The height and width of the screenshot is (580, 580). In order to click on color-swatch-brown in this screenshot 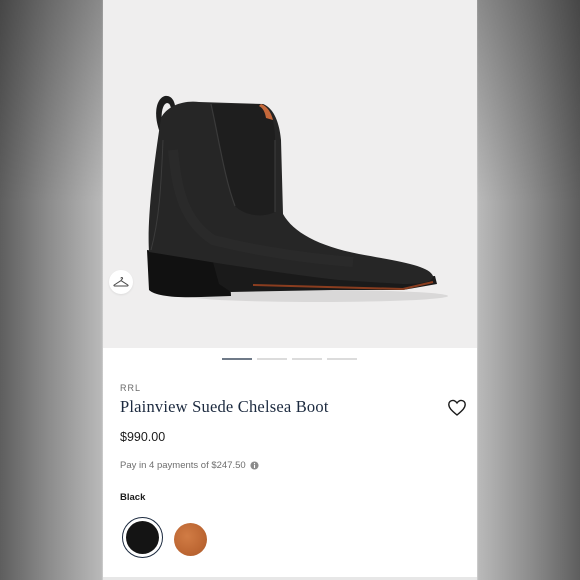, I will do `click(190, 539)`.